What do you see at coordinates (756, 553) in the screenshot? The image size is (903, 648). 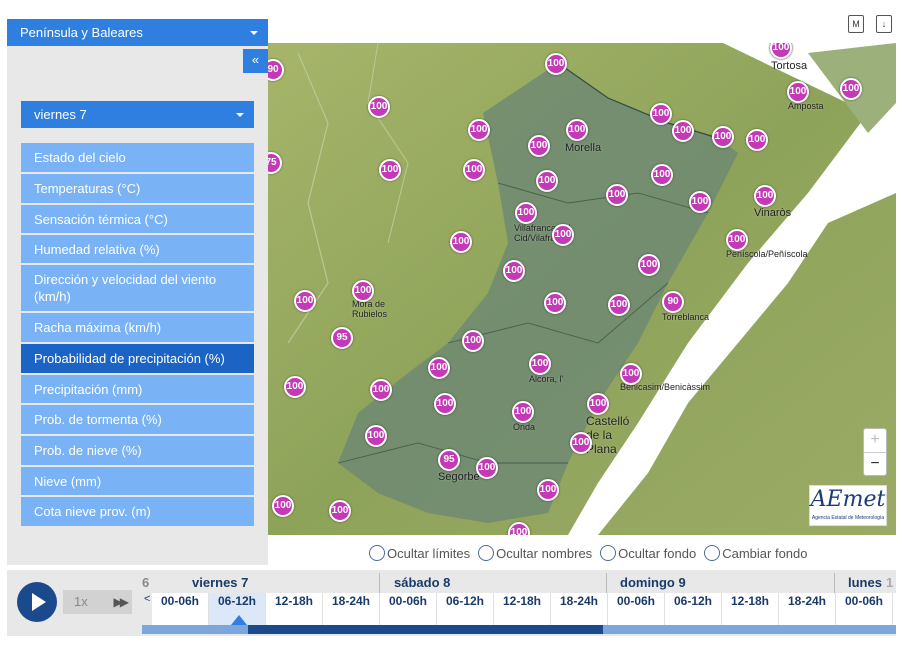 I see `toggle-cambiar-fondo: Cambiar fondo` at bounding box center [756, 553].